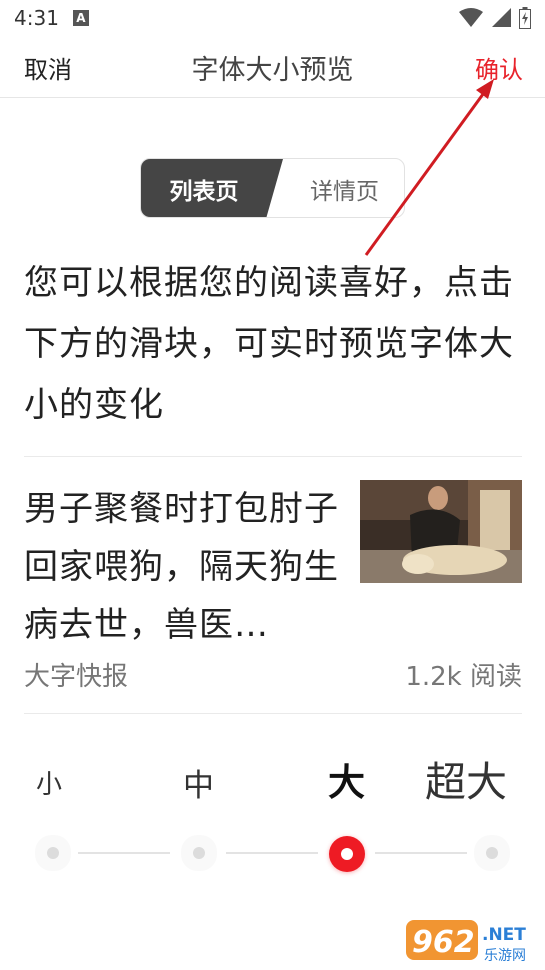 This screenshot has height=970, width=545. Describe the element at coordinates (198, 782) in the screenshot. I see `size-option-medium: 中` at that location.